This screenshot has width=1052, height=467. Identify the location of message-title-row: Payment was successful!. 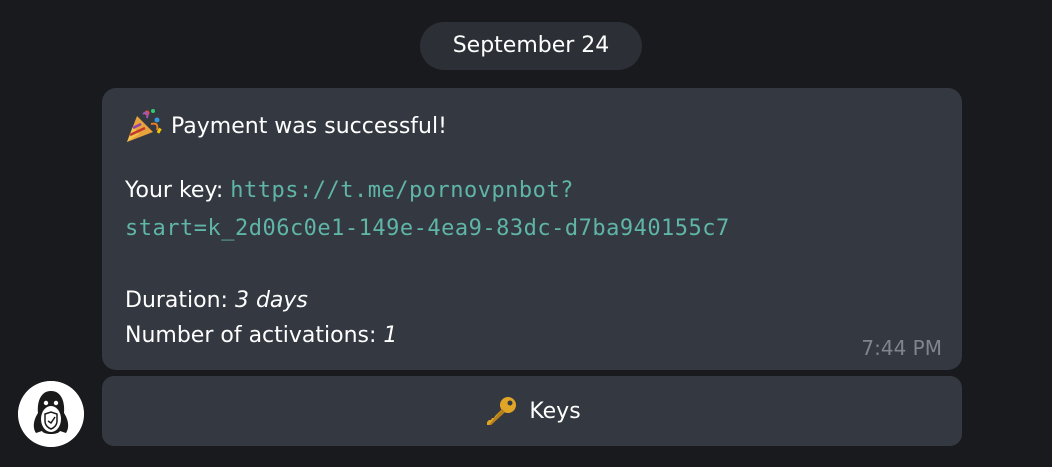
(286, 126).